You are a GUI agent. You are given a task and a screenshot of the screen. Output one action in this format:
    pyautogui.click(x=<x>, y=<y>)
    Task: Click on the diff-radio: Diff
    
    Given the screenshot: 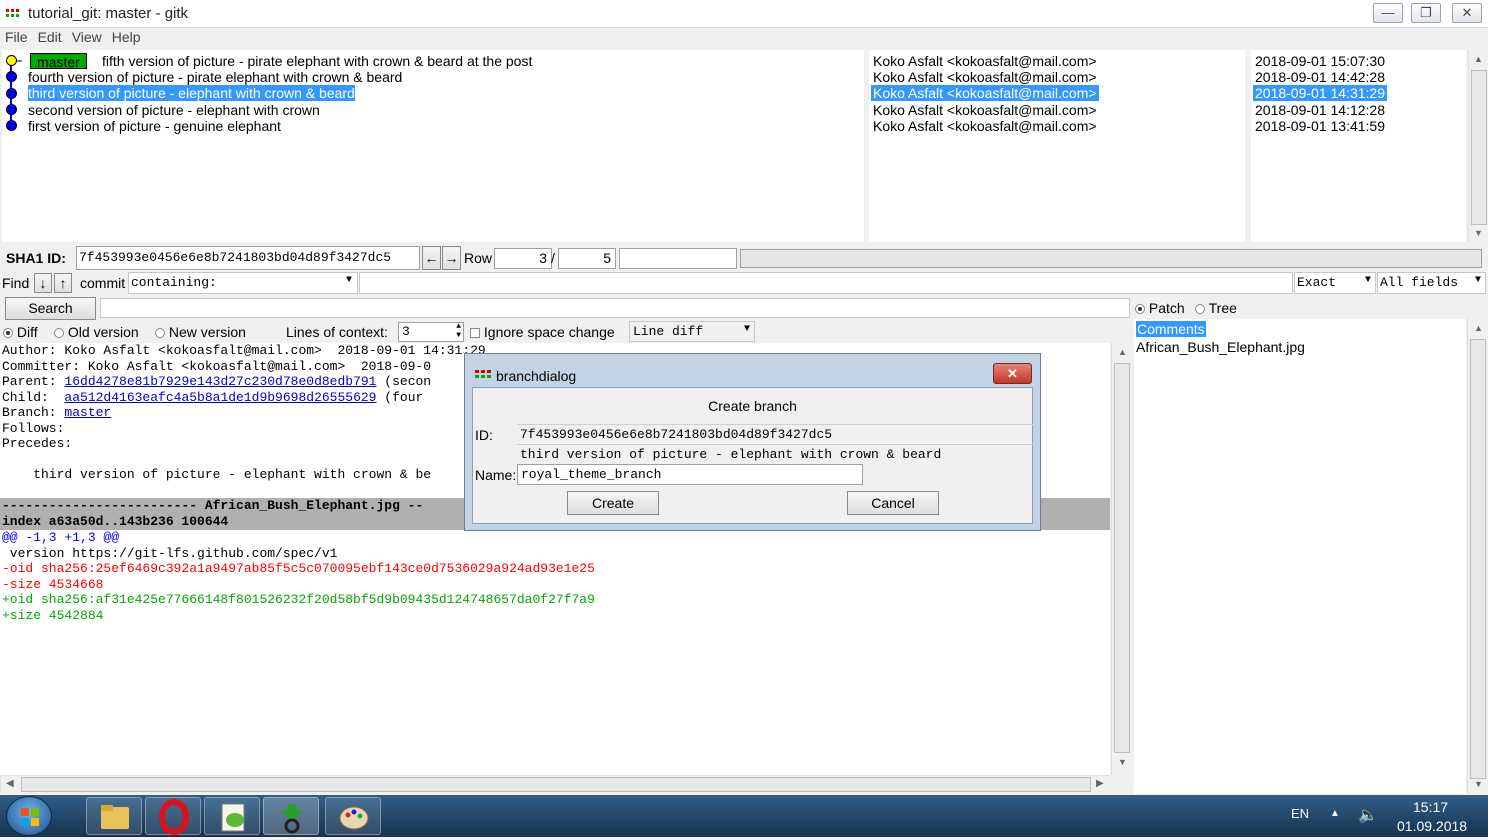 What is the action you would take?
    pyautogui.click(x=20, y=332)
    